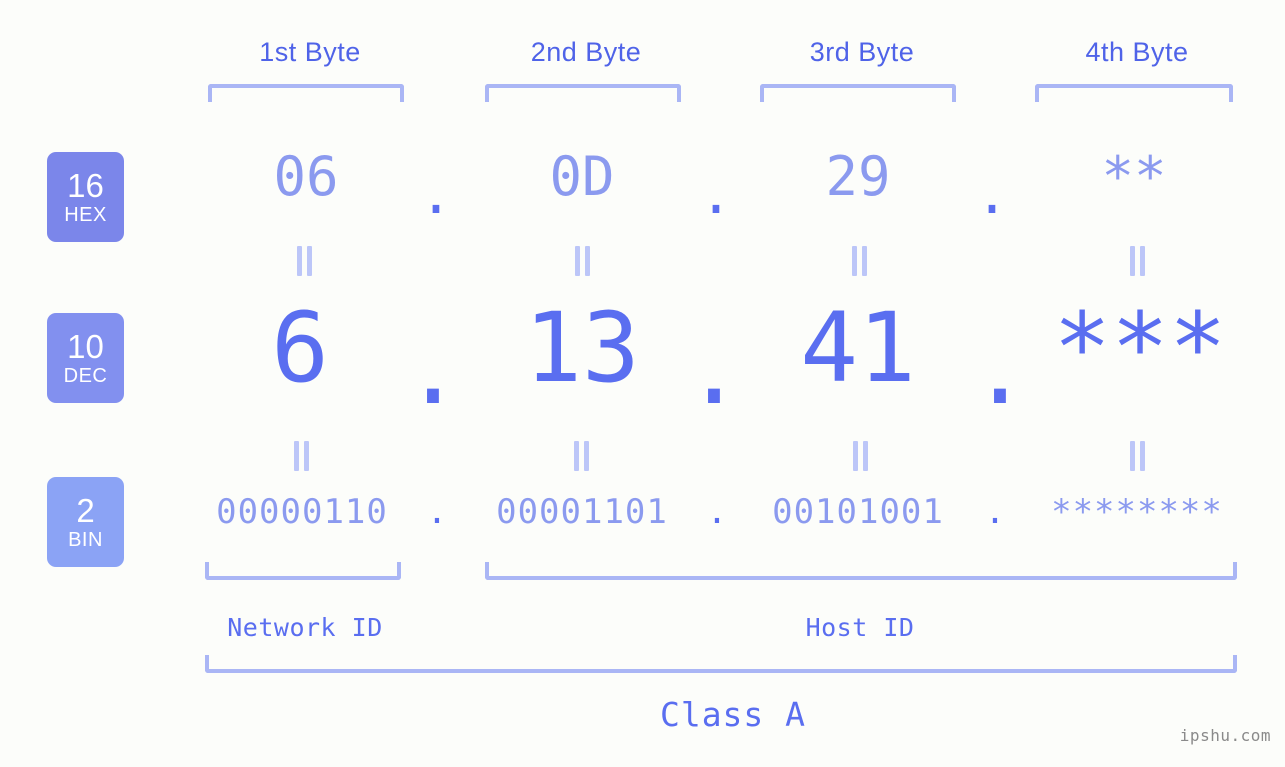 Image resolution: width=1285 pixels, height=767 pixels. Describe the element at coordinates (582, 176) in the screenshot. I see `hex-byte-2: 0D` at that location.